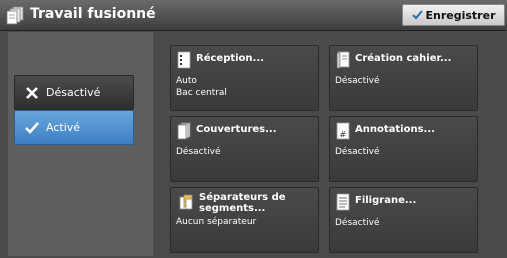 Image resolution: width=507 pixels, height=258 pixels. I want to click on reception-value: Auto, so click(186, 81).